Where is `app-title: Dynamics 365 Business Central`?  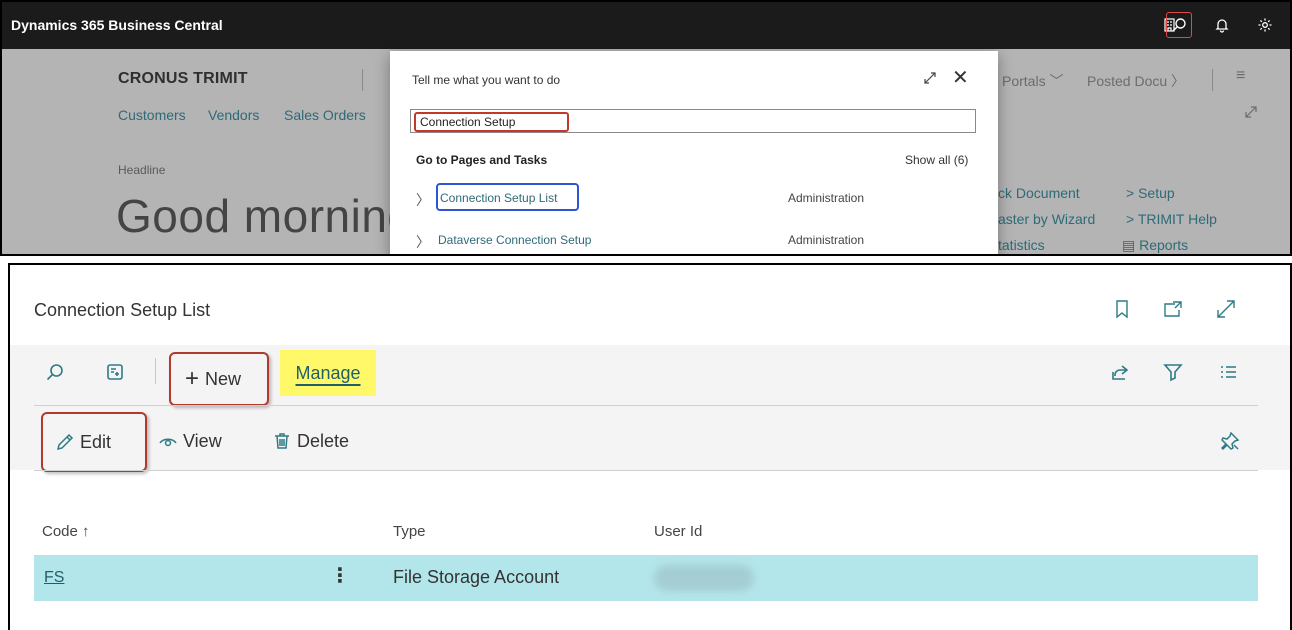
app-title: Dynamics 365 Business Central is located at coordinates (117, 25).